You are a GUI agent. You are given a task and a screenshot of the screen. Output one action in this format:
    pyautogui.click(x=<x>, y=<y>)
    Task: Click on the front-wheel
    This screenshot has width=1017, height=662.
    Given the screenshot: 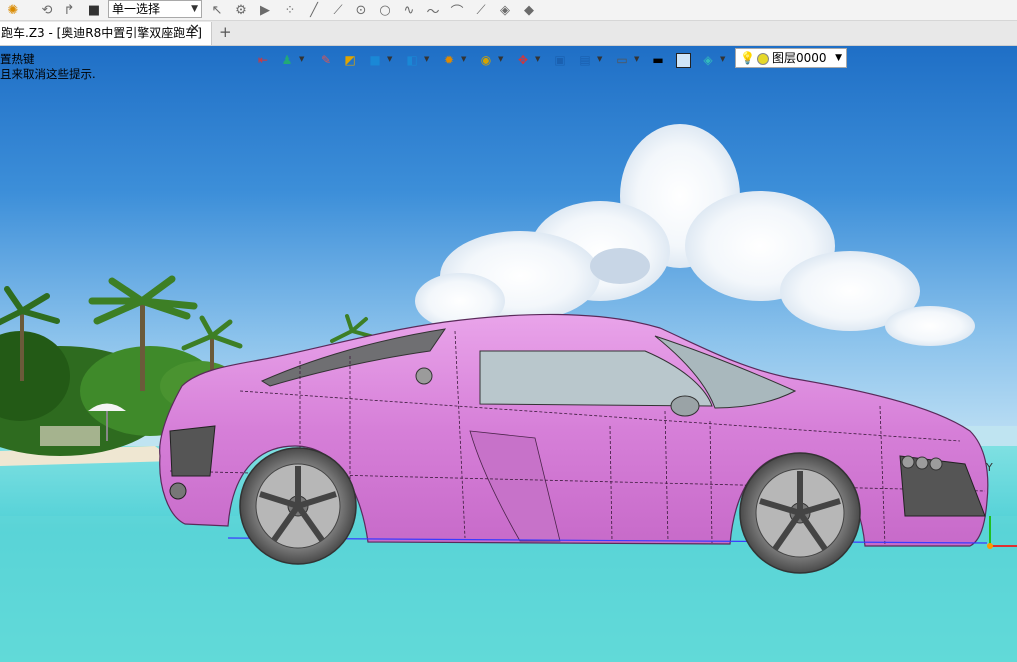 What is the action you would take?
    pyautogui.click(x=800, y=513)
    